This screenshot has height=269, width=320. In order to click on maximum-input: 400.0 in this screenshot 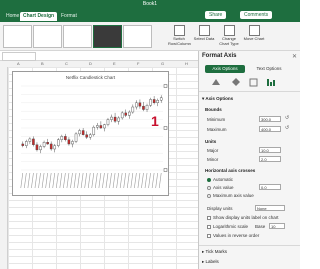, I will do `click(270, 129)`.